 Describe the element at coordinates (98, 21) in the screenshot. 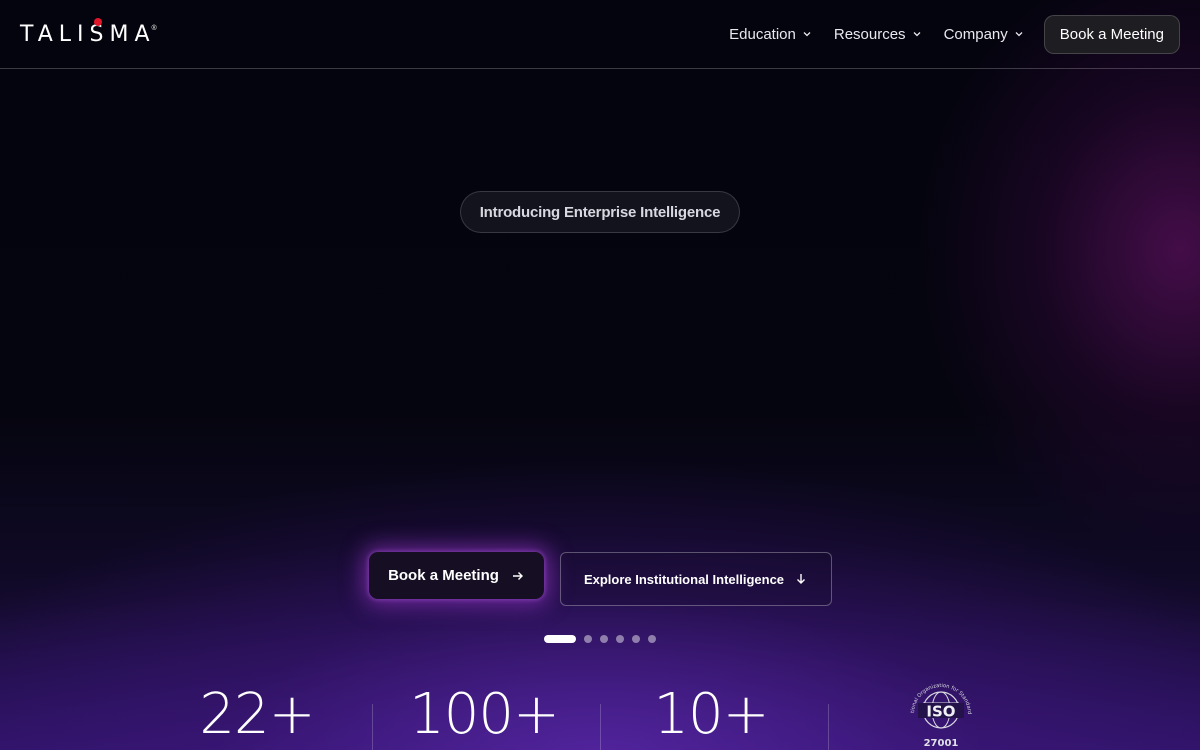

I see `logo-red-dot-icon` at that location.